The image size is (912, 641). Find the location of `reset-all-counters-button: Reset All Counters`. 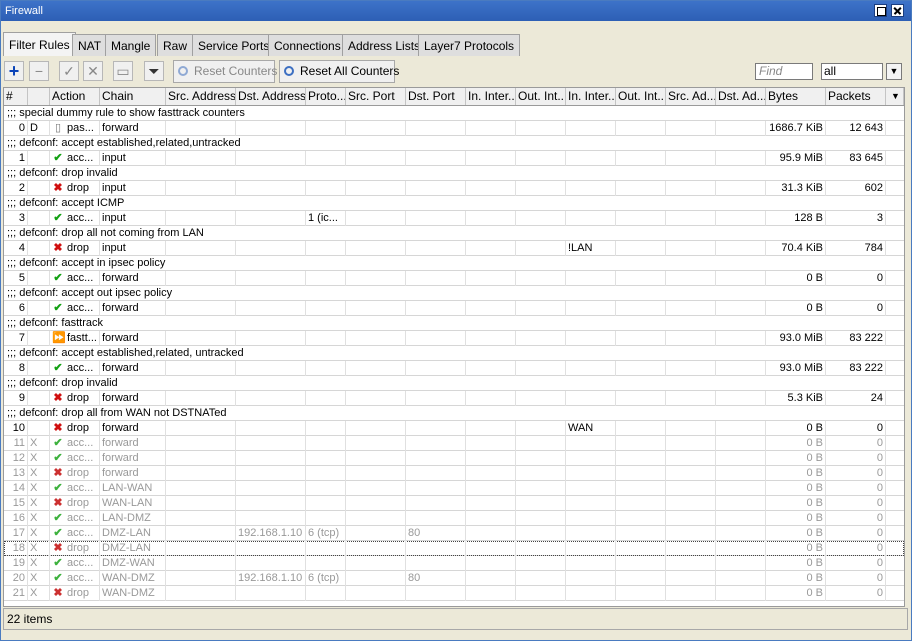

reset-all-counters-button: Reset All Counters is located at coordinates (339, 71).